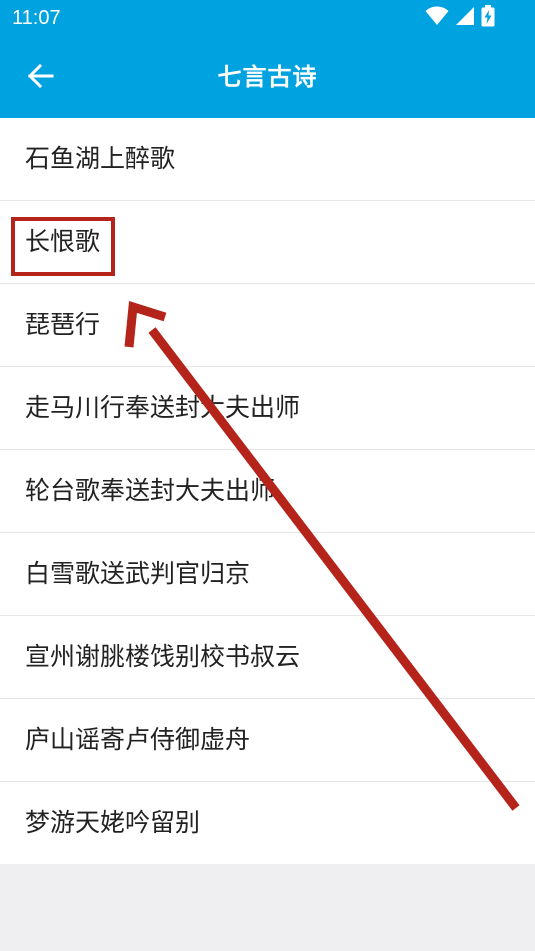  I want to click on status-bar: 11:07, so click(267, 18).